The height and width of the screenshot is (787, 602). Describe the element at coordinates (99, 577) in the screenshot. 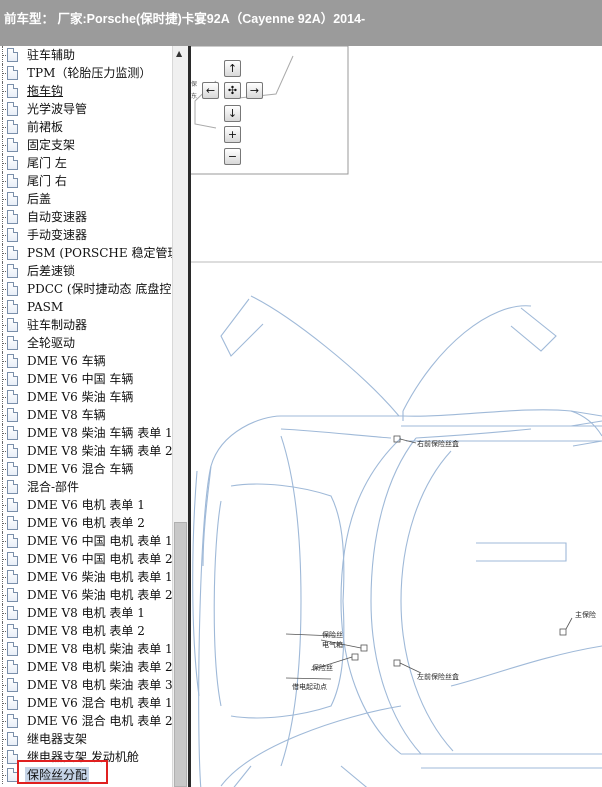

I see `tree-item-label: DME V6 柴油 电机 表单 1` at that location.